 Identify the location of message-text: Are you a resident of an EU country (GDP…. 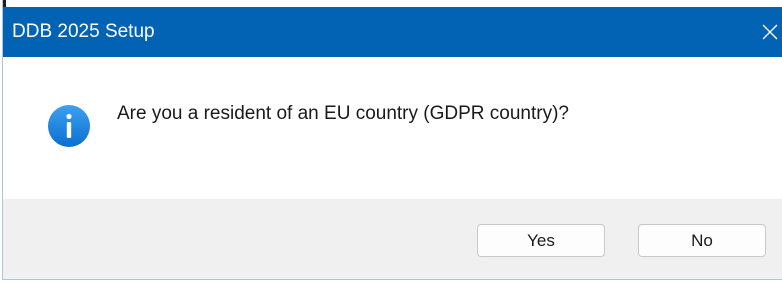
(343, 113).